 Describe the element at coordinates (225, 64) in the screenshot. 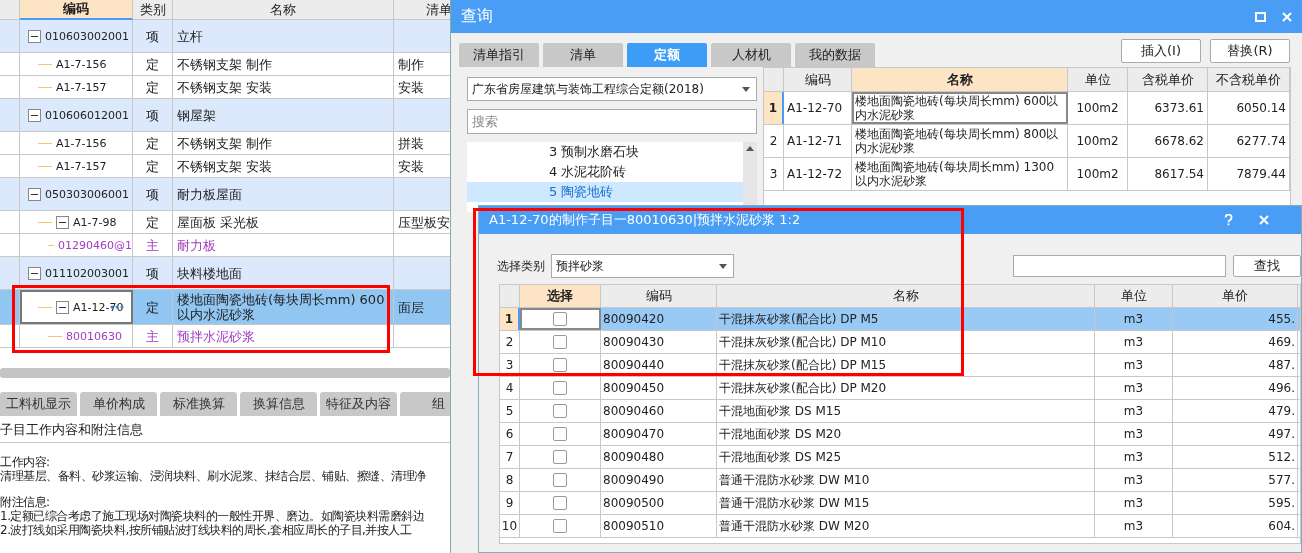

I see `table-row: A1-7-156 定 不锈钢支架 制作 制作` at that location.